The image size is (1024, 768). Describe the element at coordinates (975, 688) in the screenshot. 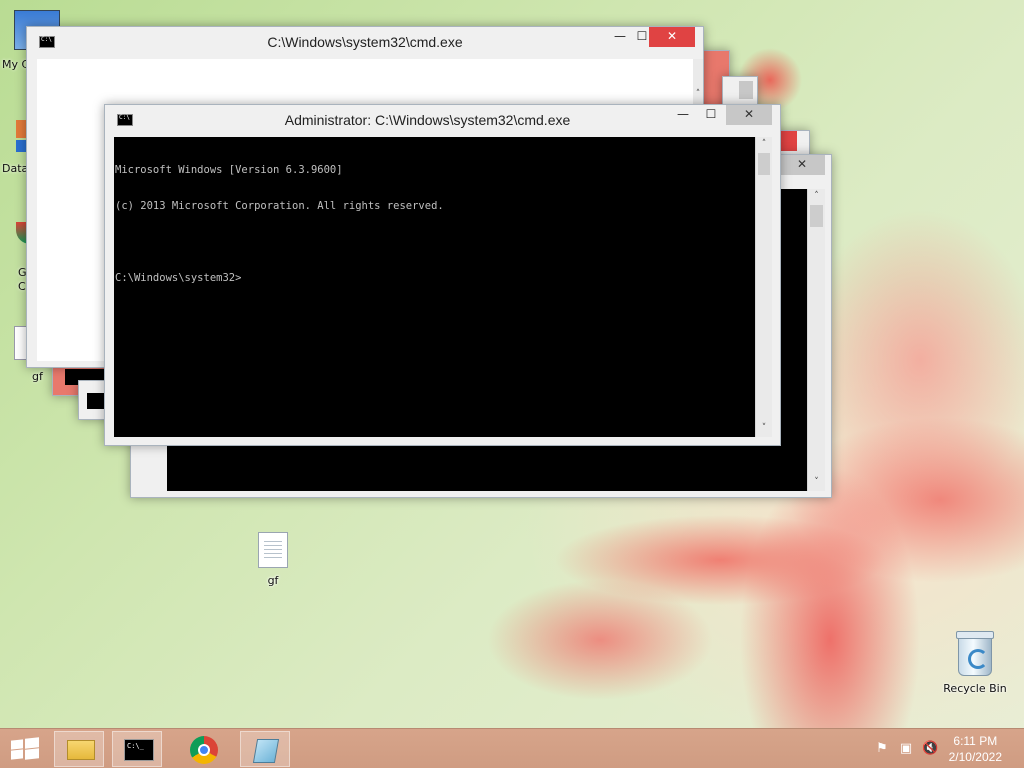

I see `recycle-bin-label: Recycle Bin` at that location.